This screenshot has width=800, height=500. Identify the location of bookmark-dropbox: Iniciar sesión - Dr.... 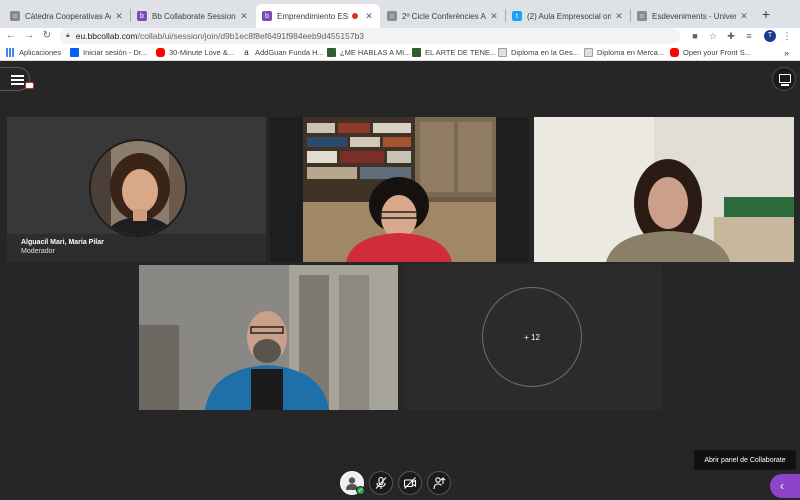
(108, 52).